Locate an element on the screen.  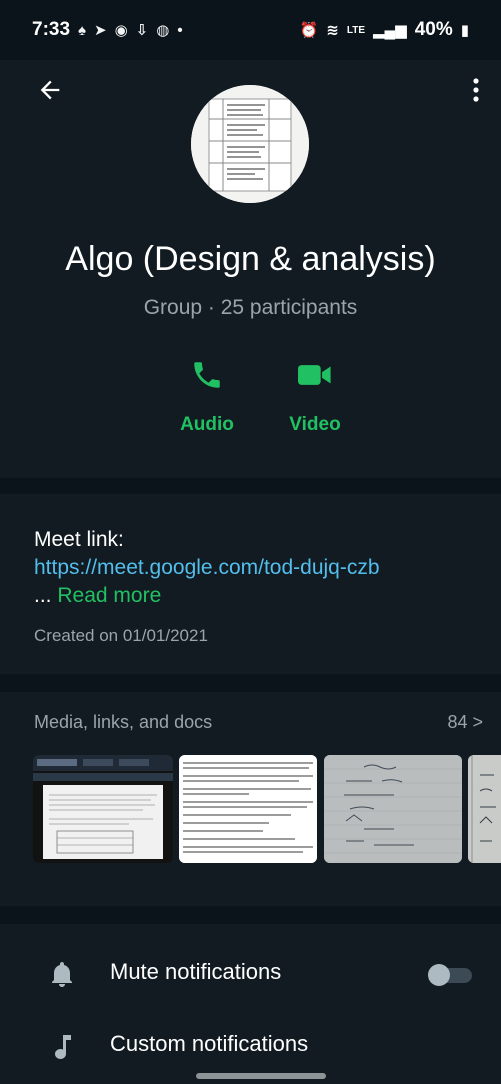
read-more-link: Read more is located at coordinates (109, 595).